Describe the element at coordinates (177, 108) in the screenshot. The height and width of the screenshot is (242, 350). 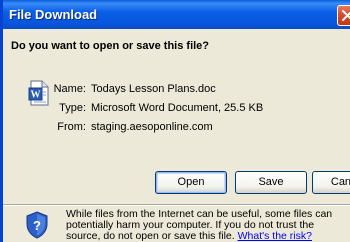
I see `file-type-value: Microsoft Word Document, 25.5 KB` at that location.